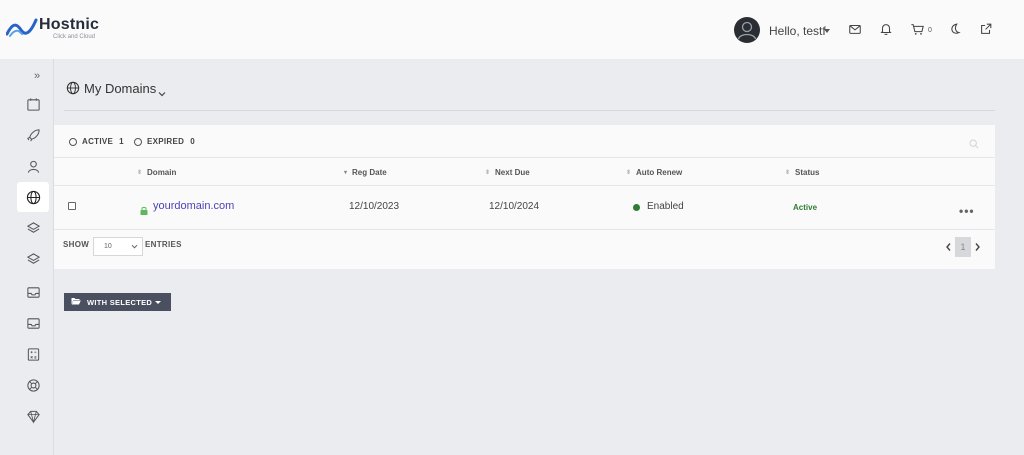  I want to click on sidebar-item-support, so click(33, 385).